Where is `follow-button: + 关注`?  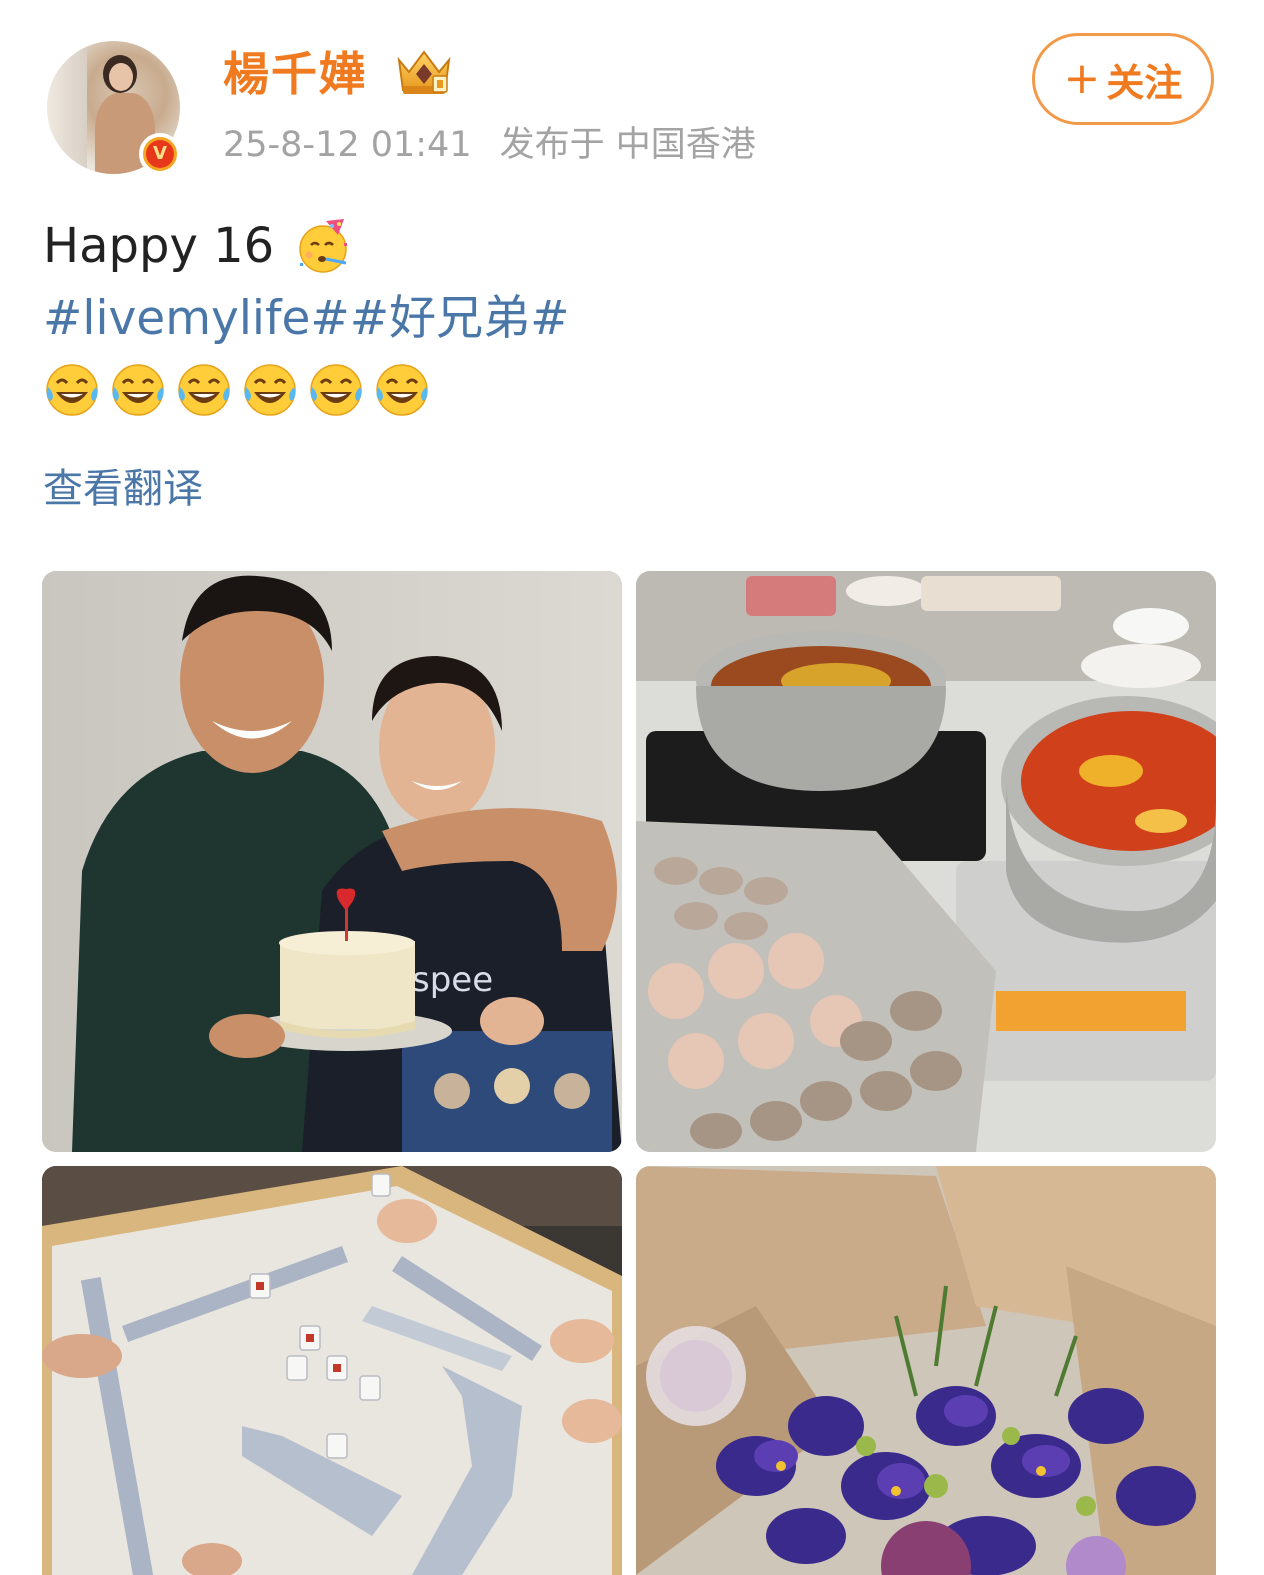
follow-button: + 关注 is located at coordinates (1123, 79).